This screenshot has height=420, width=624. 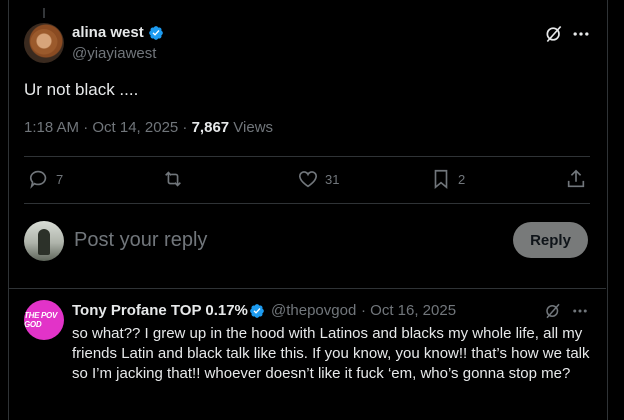 I want to click on repost-action, so click(x=176, y=179).